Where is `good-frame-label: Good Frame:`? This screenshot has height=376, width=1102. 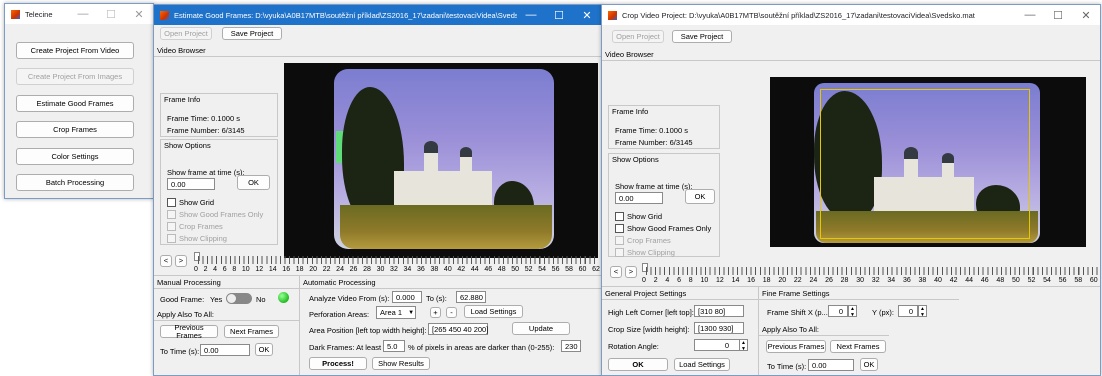
good-frame-label: Good Frame: is located at coordinates (182, 299).